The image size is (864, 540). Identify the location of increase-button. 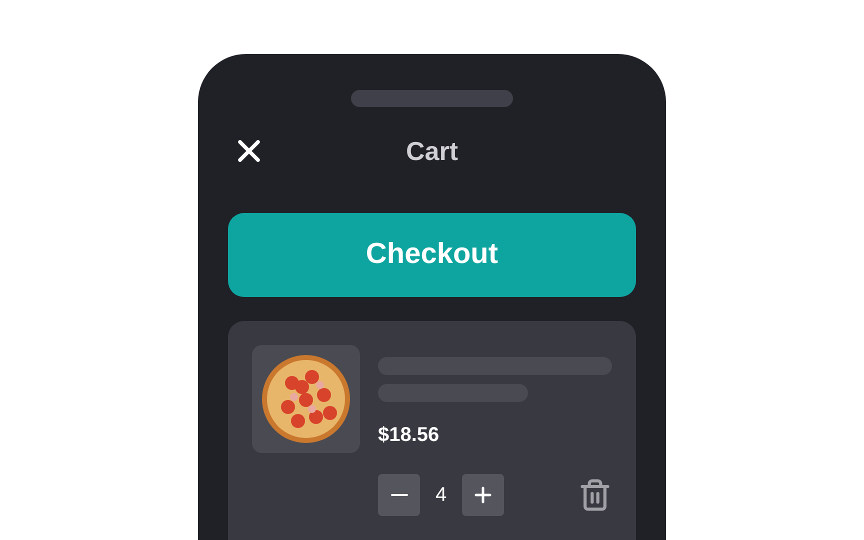
(483, 495).